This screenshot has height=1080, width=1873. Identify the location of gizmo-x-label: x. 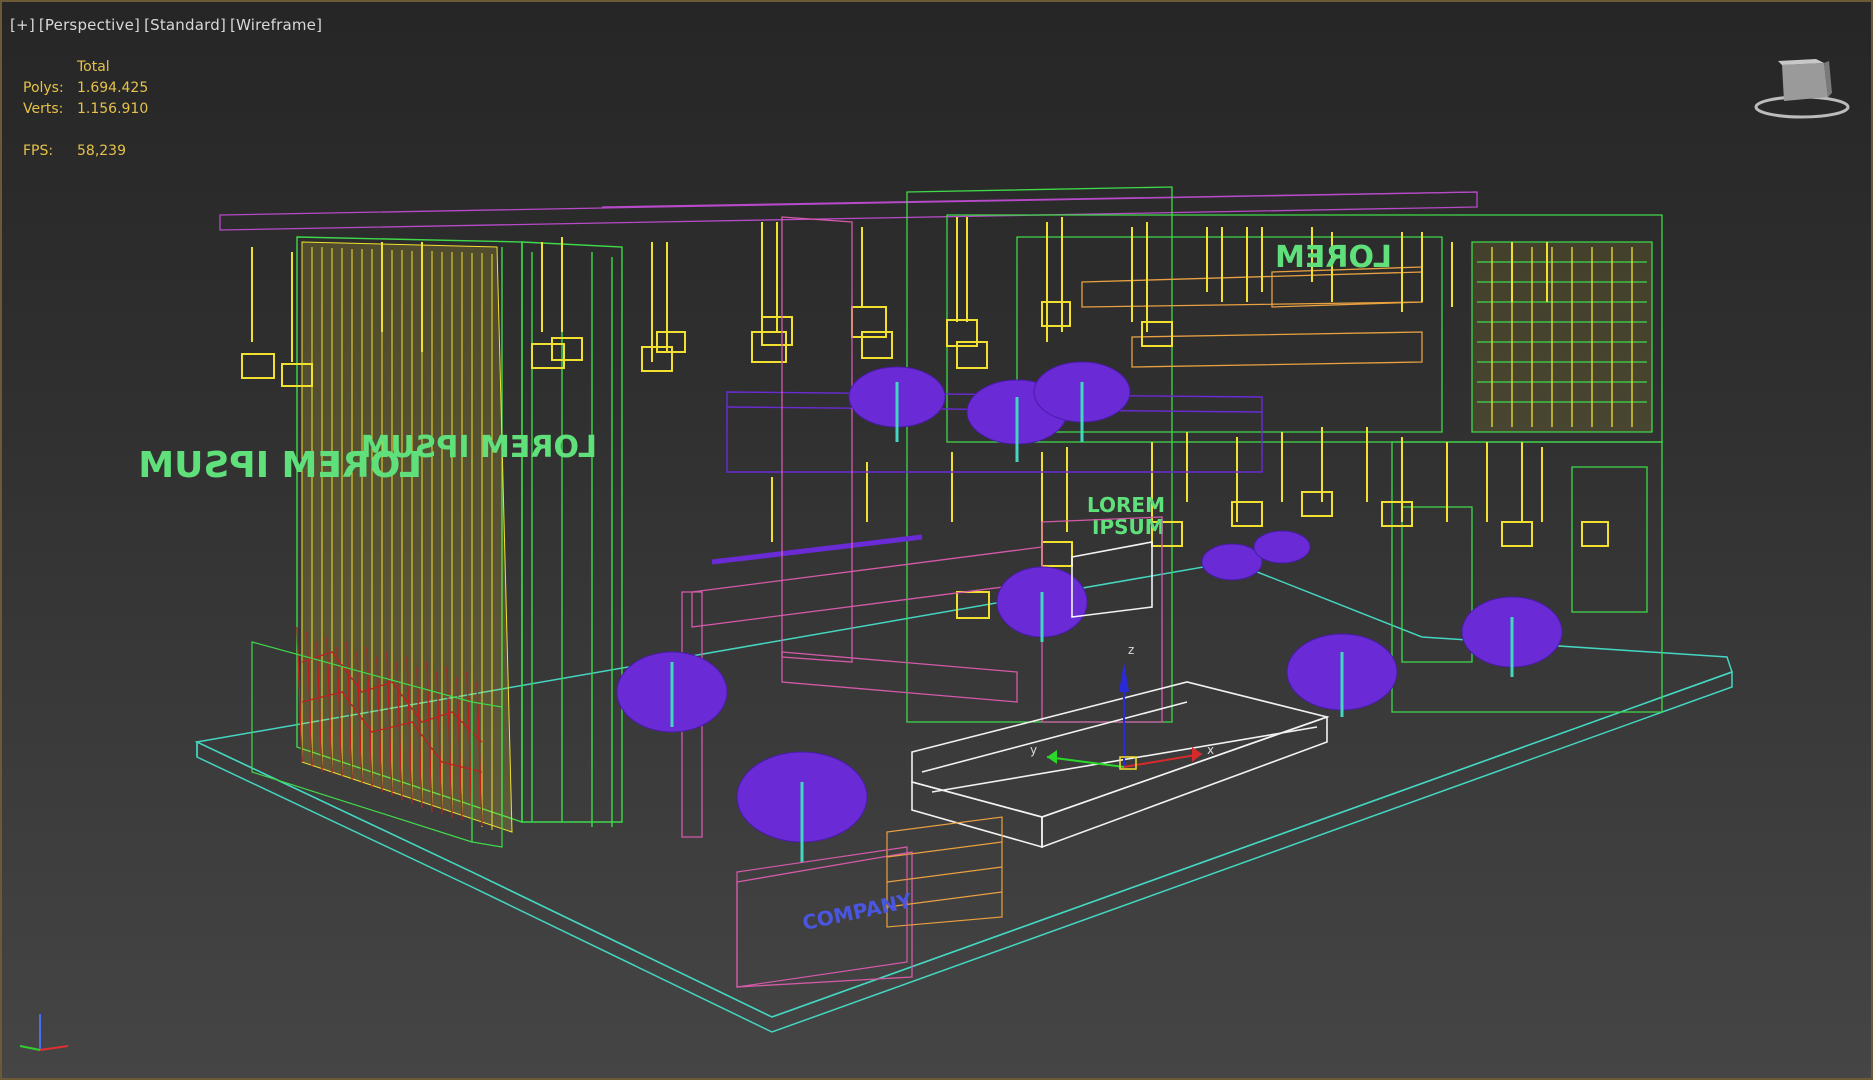
(1210, 750).